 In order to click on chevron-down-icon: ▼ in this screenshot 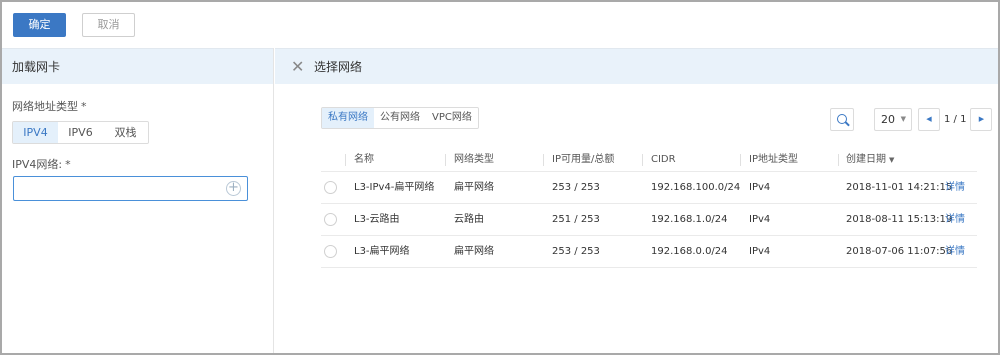, I will do `click(903, 119)`.